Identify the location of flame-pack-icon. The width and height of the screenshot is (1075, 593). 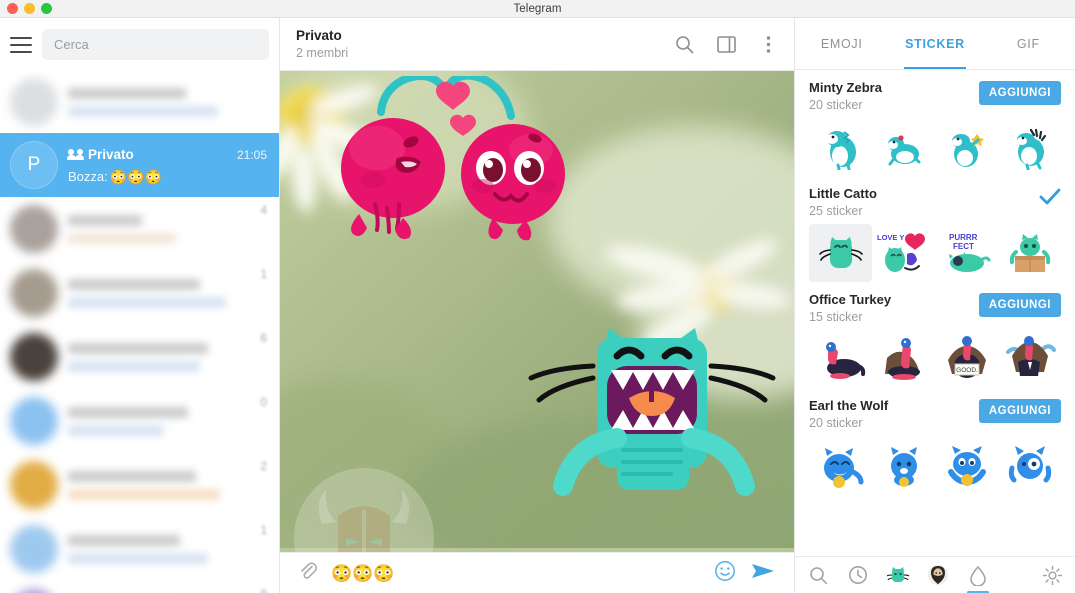
(978, 577).